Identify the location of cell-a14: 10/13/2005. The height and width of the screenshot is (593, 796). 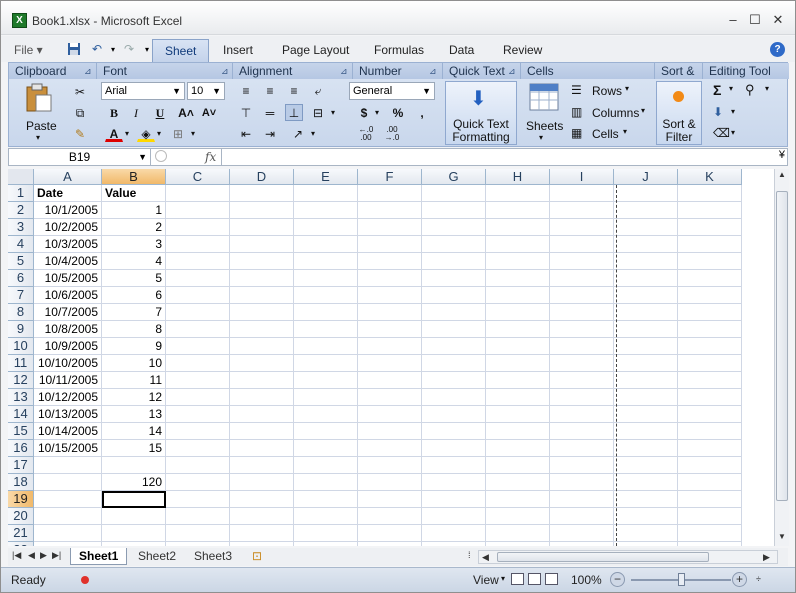
(68, 414).